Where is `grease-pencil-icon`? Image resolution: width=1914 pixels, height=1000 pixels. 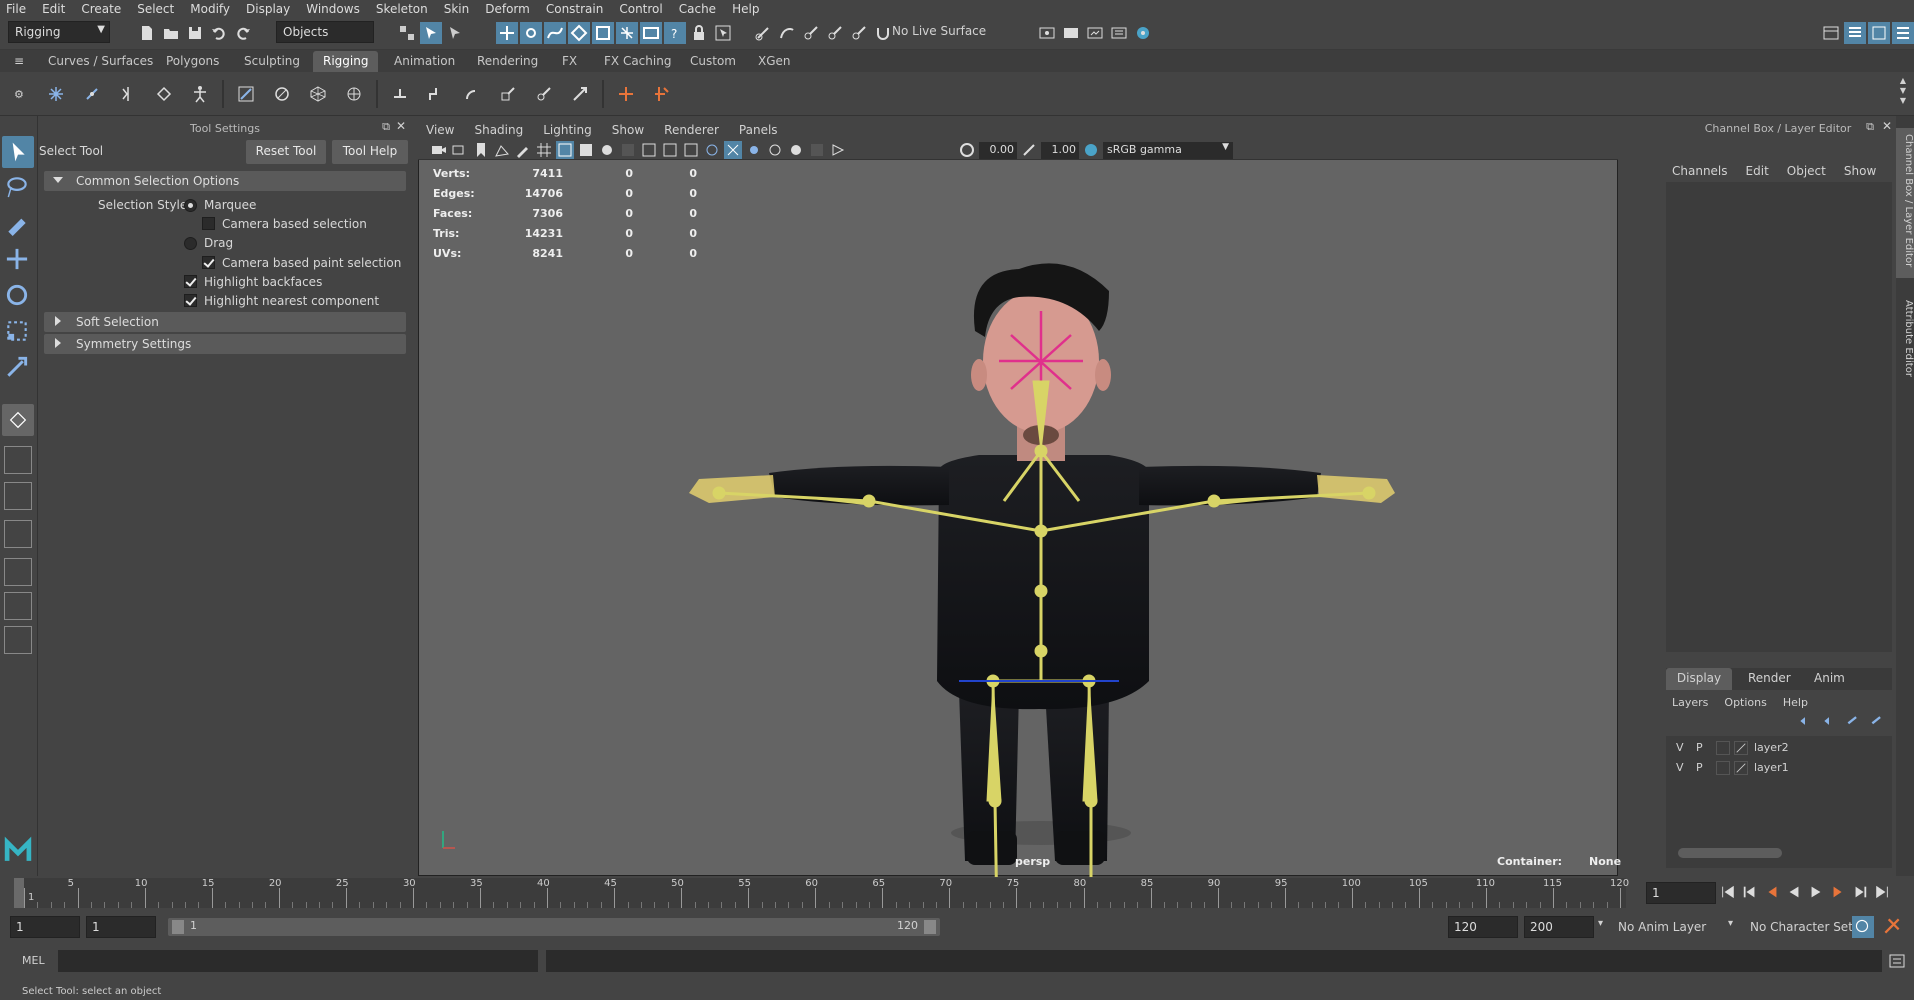
grease-pencil-icon is located at coordinates (523, 150).